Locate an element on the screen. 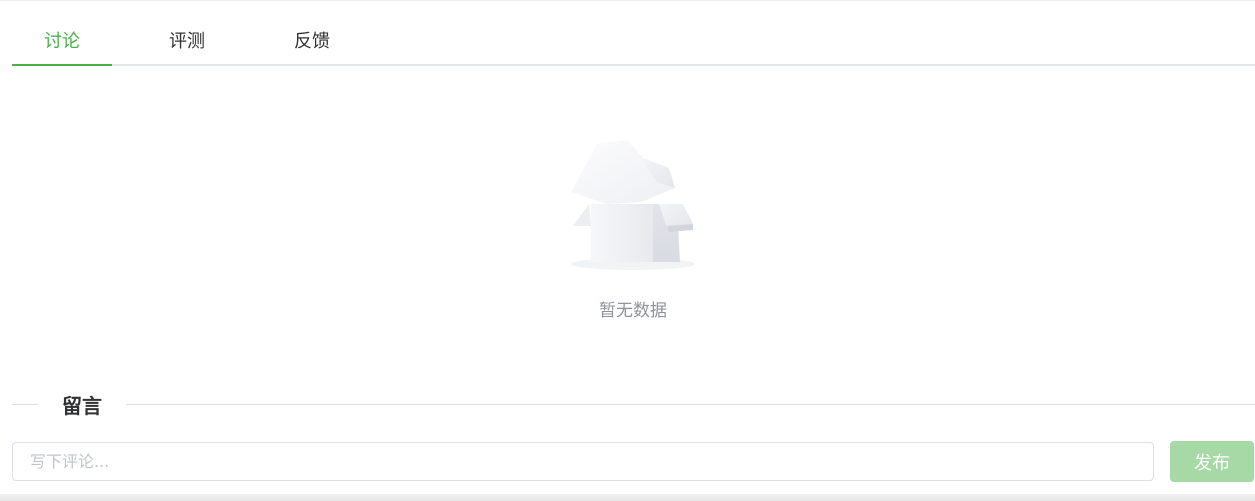  tab-review: 评测 is located at coordinates (187, 44).